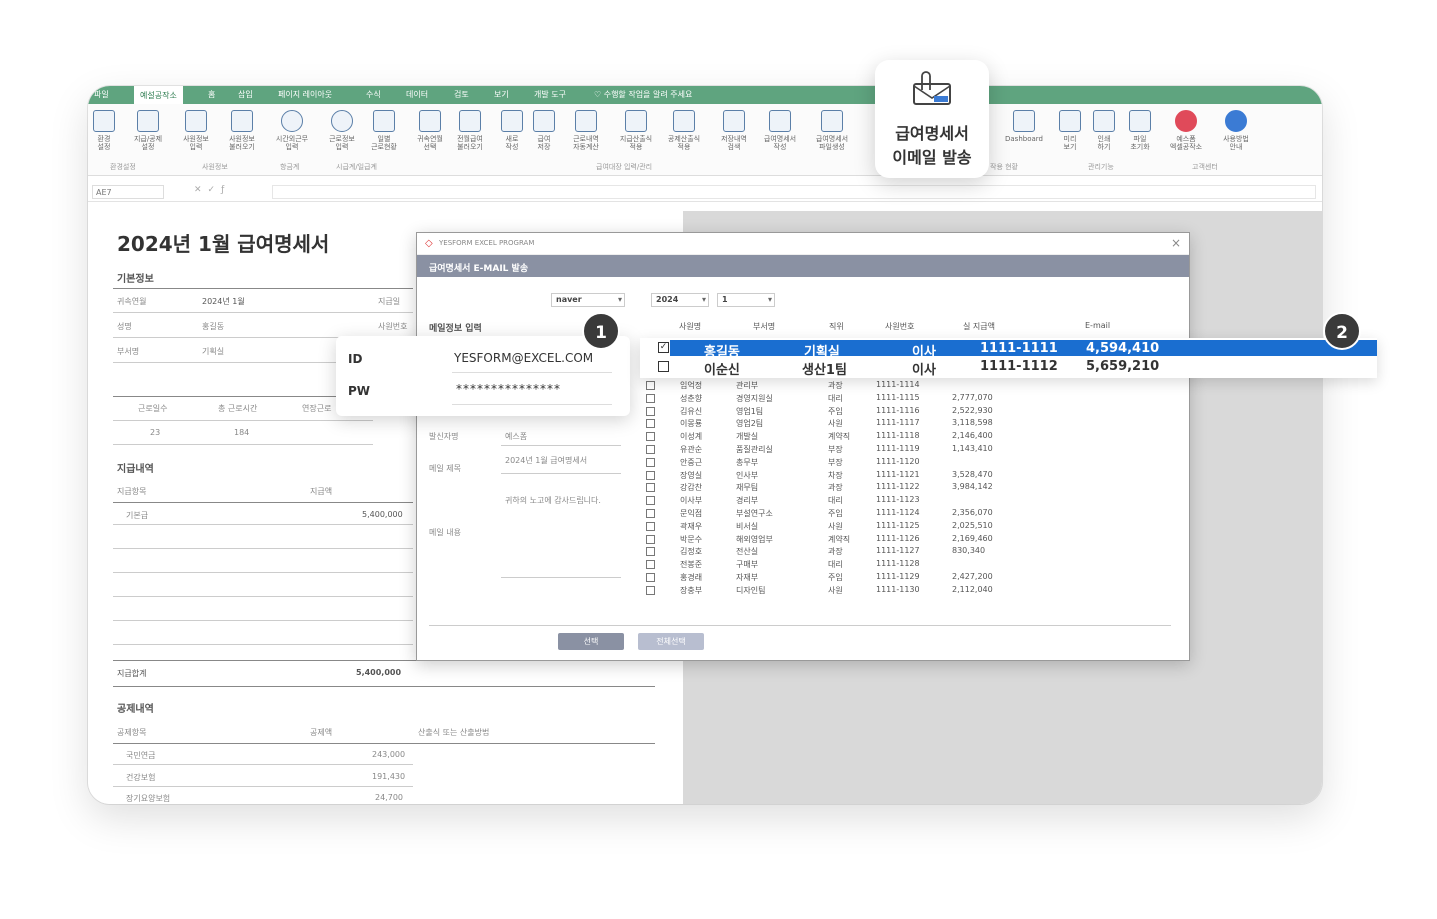 Image resolution: width=1437 pixels, height=919 pixels. I want to click on create-payslip-button: 급여명세서 작성, so click(780, 130).